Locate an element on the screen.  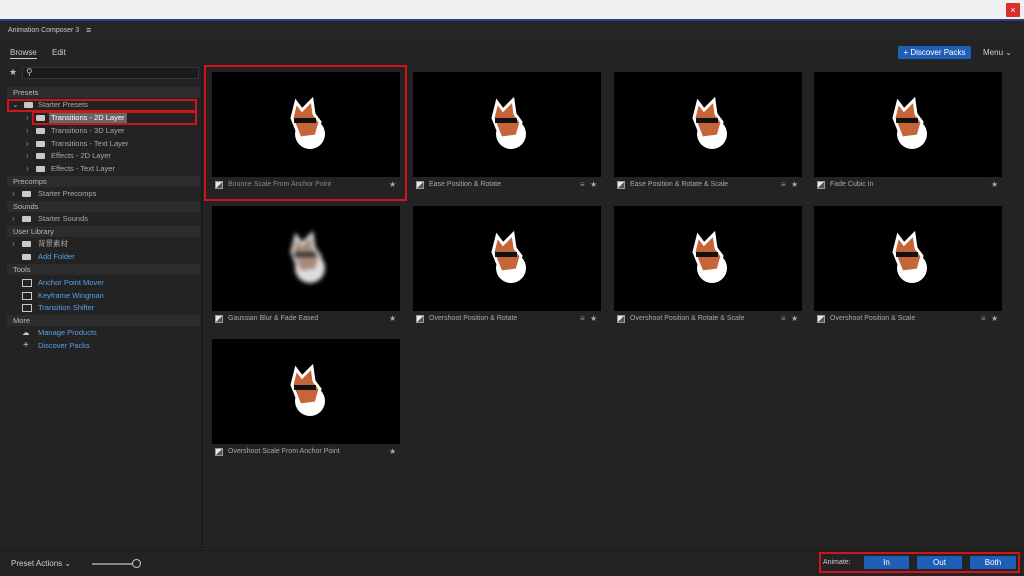
preset-card: Overshoot Position & Rotate ≡ ★ is located at coordinates (507, 268).